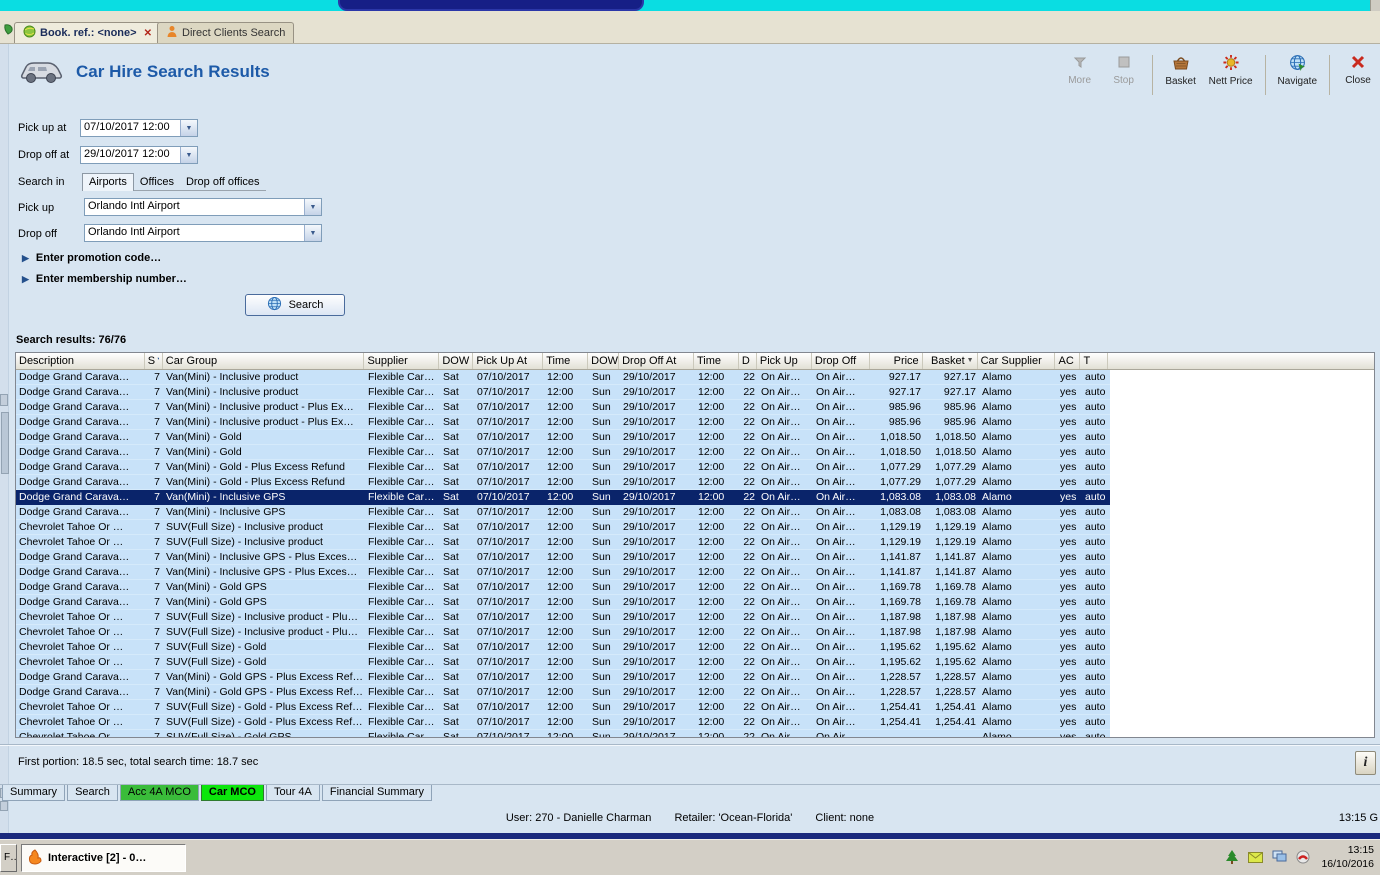 Image resolution: width=1380 pixels, height=875 pixels. Describe the element at coordinates (560, 662) in the screenshot. I see `cell-time-1: 12:00` at that location.